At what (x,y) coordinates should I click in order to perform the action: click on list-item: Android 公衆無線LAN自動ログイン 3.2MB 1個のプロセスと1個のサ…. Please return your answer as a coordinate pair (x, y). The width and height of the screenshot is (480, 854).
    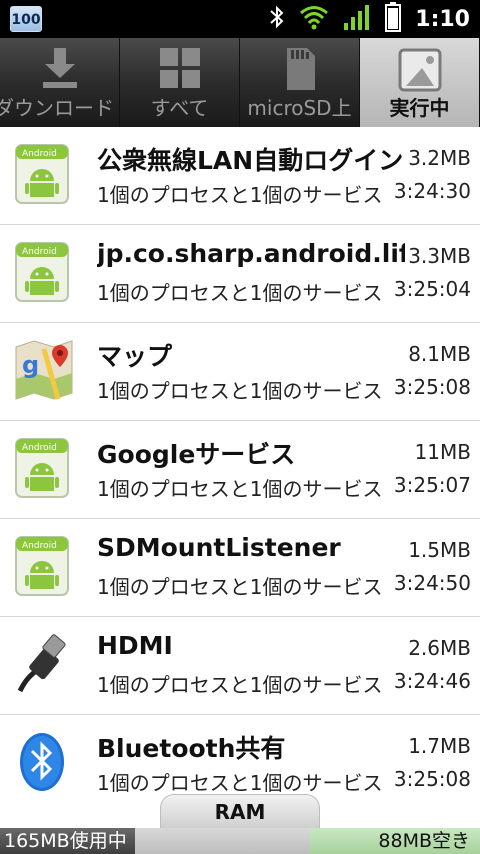
    Looking at the image, I should click on (240, 176).